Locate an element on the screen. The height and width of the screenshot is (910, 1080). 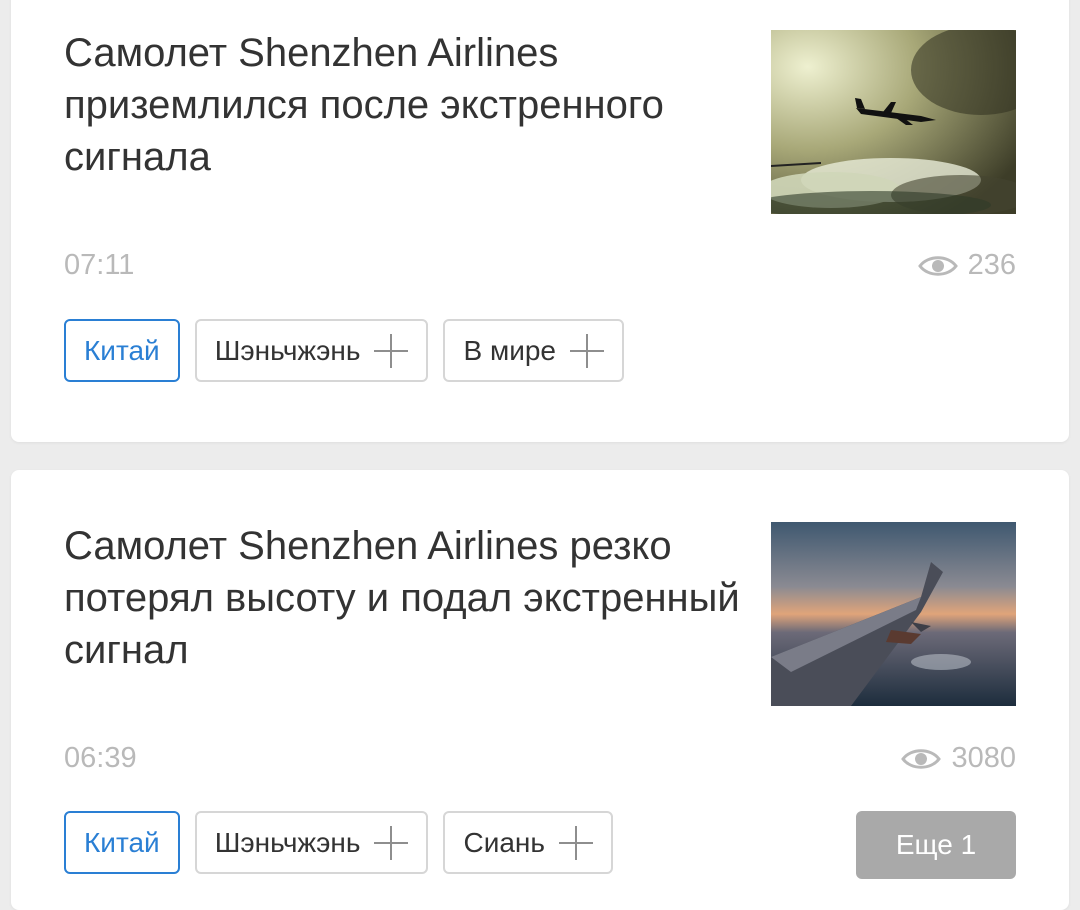
views-count: 236 is located at coordinates (991, 265).